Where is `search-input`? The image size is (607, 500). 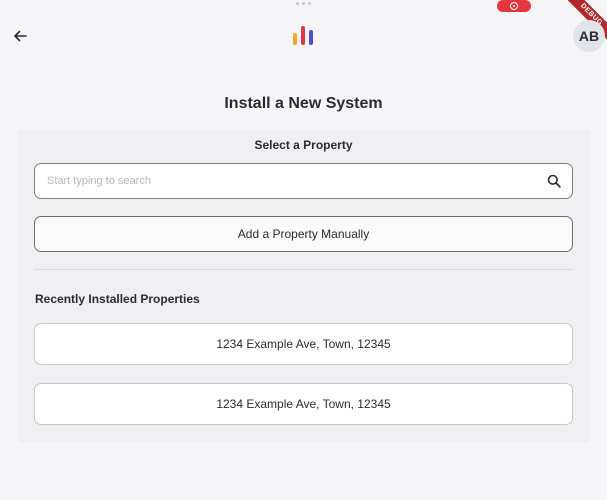
search-input is located at coordinates (296, 181).